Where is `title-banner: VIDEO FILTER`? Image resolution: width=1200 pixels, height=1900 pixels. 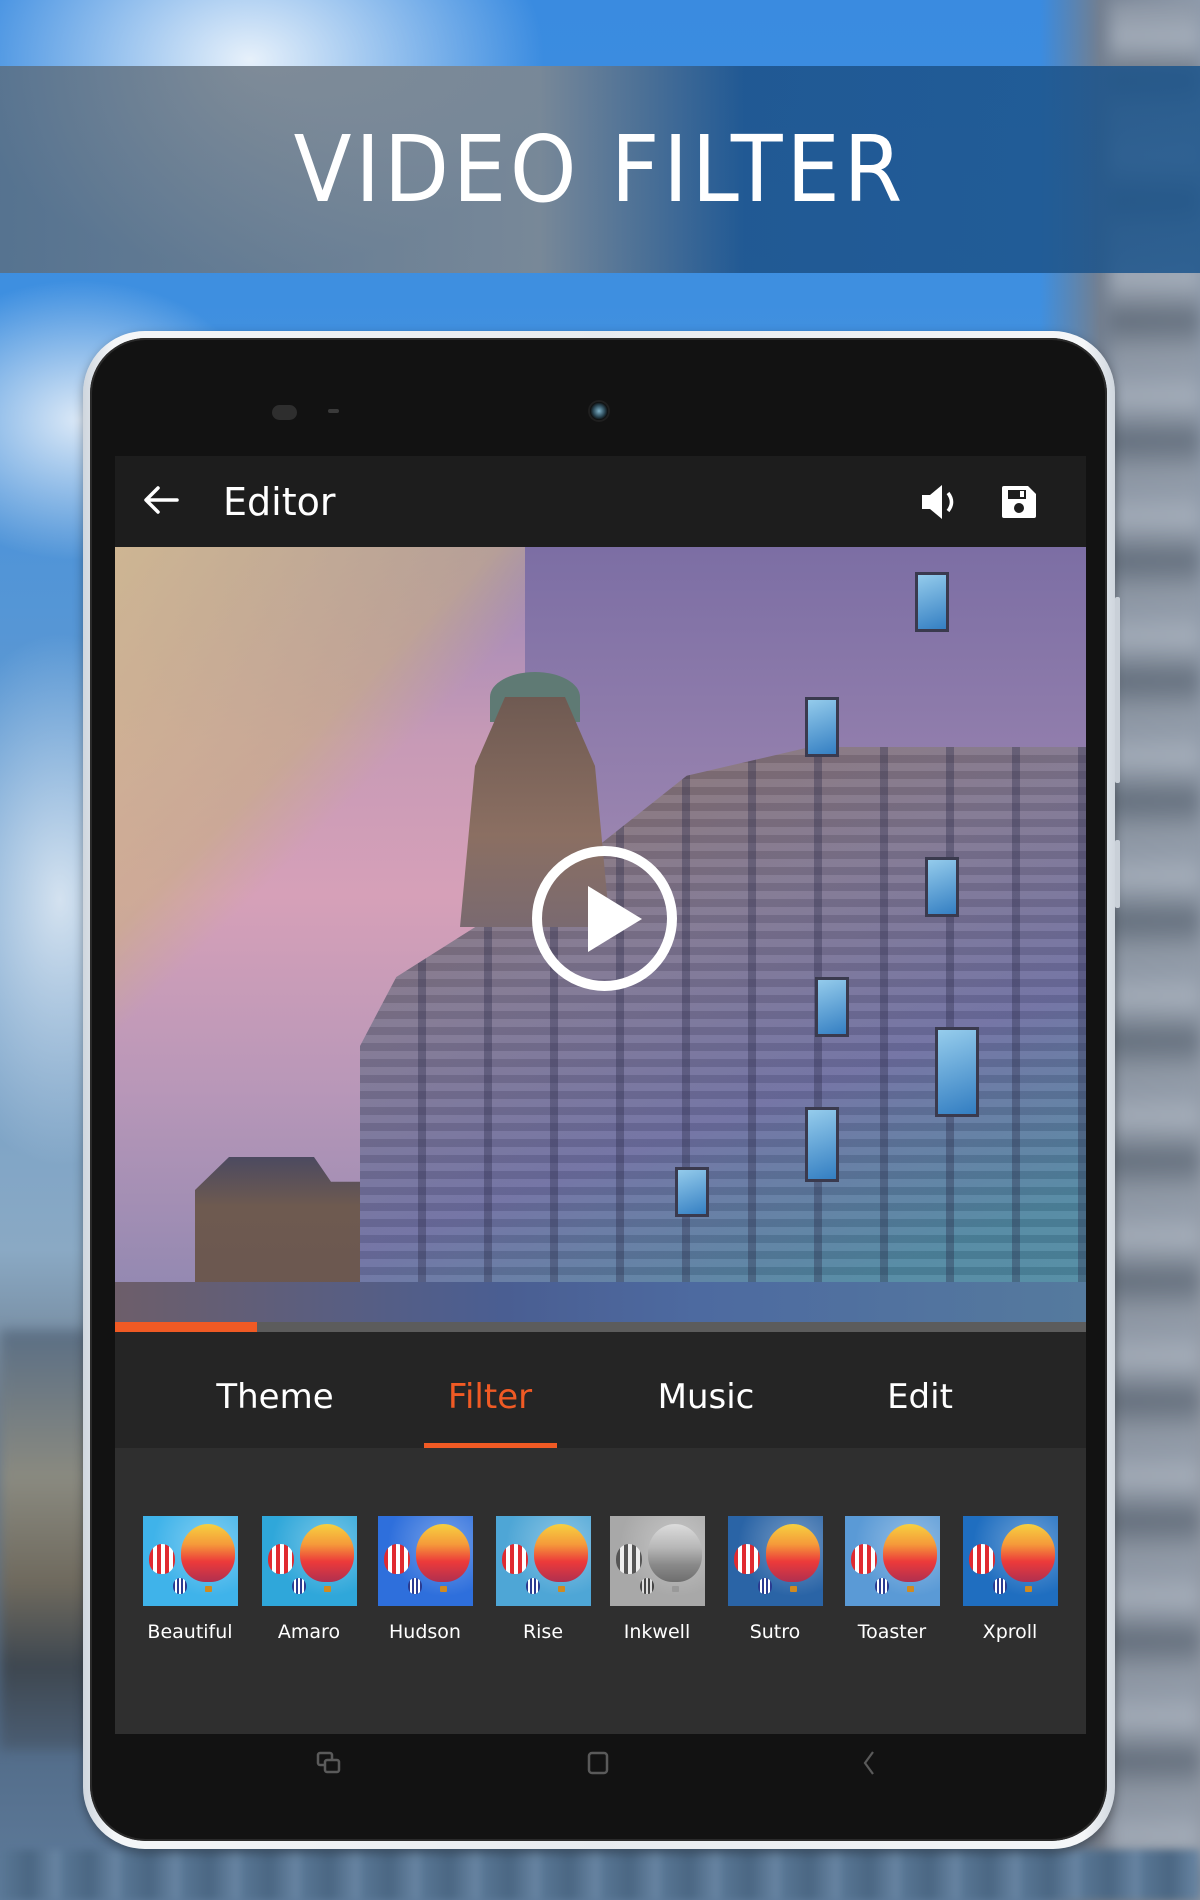
title-banner: VIDEO FILTER is located at coordinates (600, 169).